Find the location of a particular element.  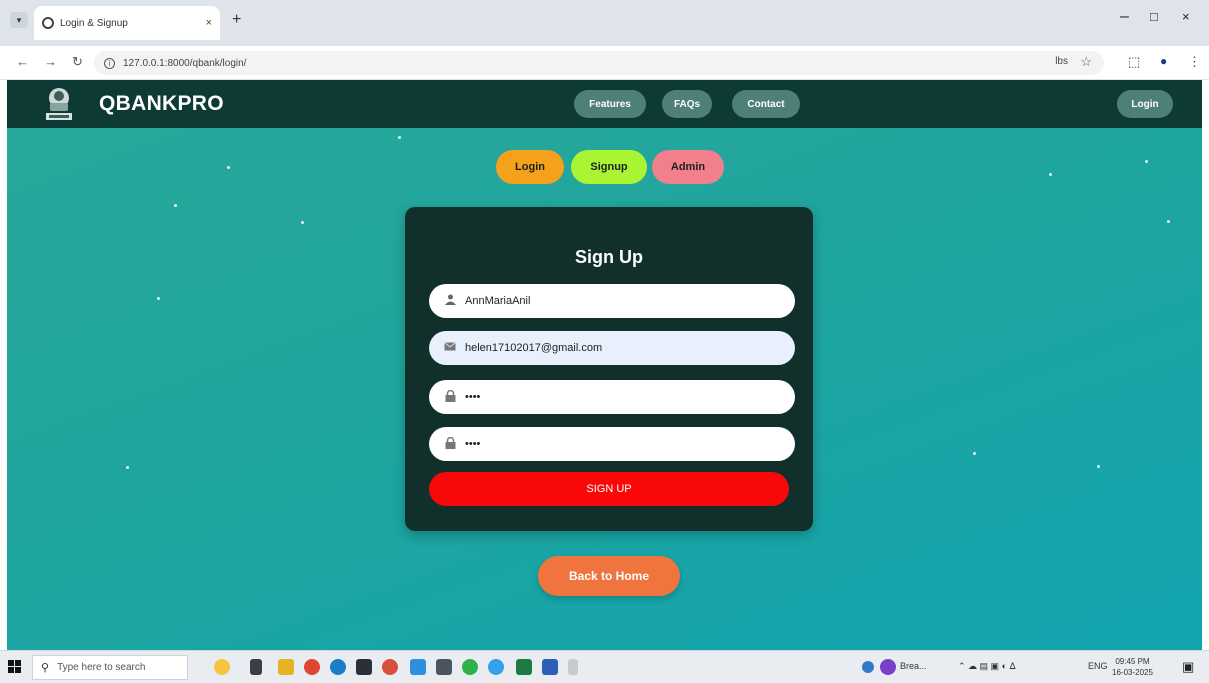

chrome-alt-icon is located at coordinates (390, 667).